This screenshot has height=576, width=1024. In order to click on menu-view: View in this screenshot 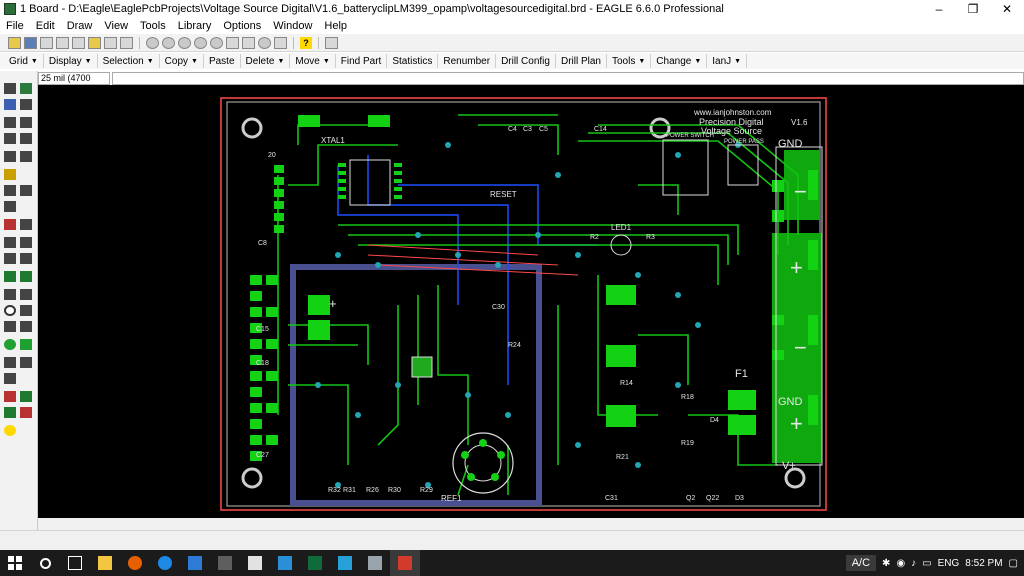, I will do `click(116, 26)`.